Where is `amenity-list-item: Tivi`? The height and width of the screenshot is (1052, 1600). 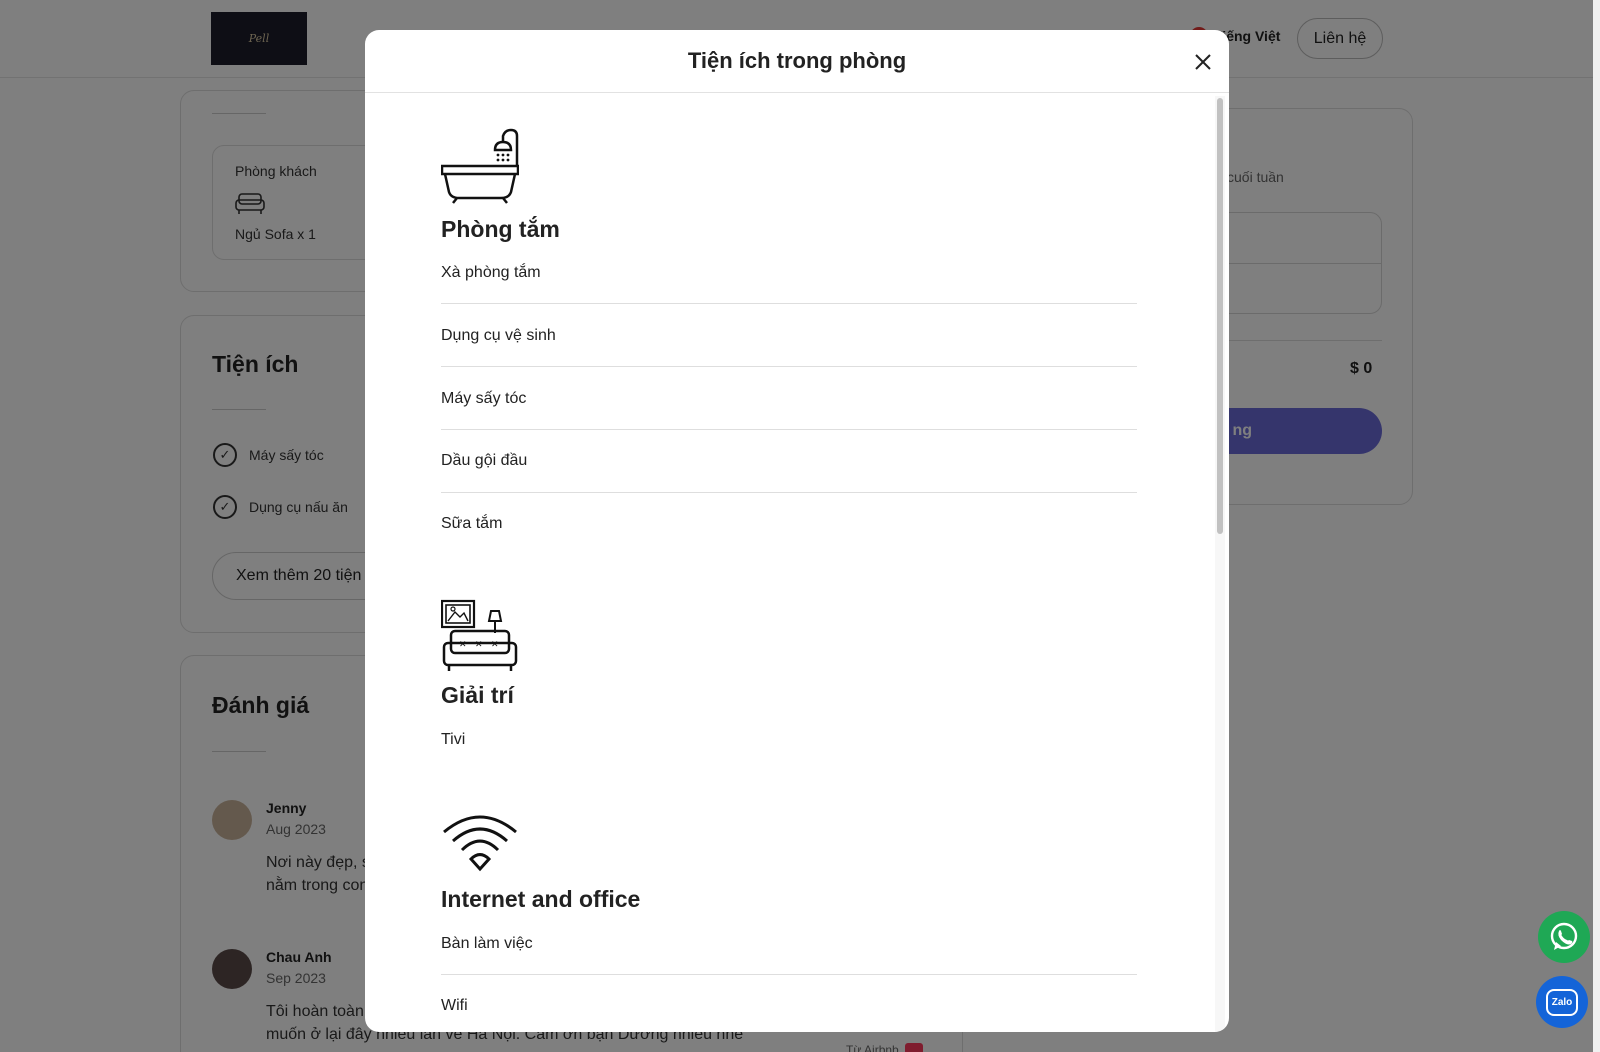
amenity-list-item: Tivi is located at coordinates (453, 739).